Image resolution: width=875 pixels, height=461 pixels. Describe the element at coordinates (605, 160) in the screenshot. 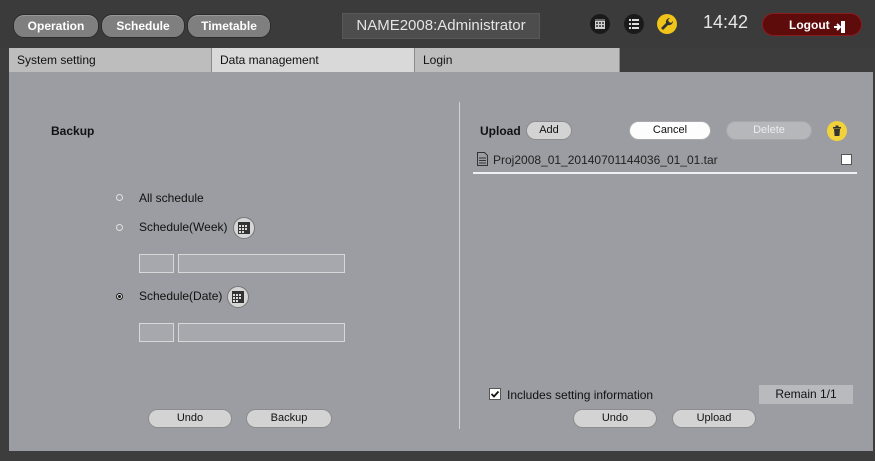

I see `file-name: Proj2008_01_20140701144036_01_01.tar` at that location.